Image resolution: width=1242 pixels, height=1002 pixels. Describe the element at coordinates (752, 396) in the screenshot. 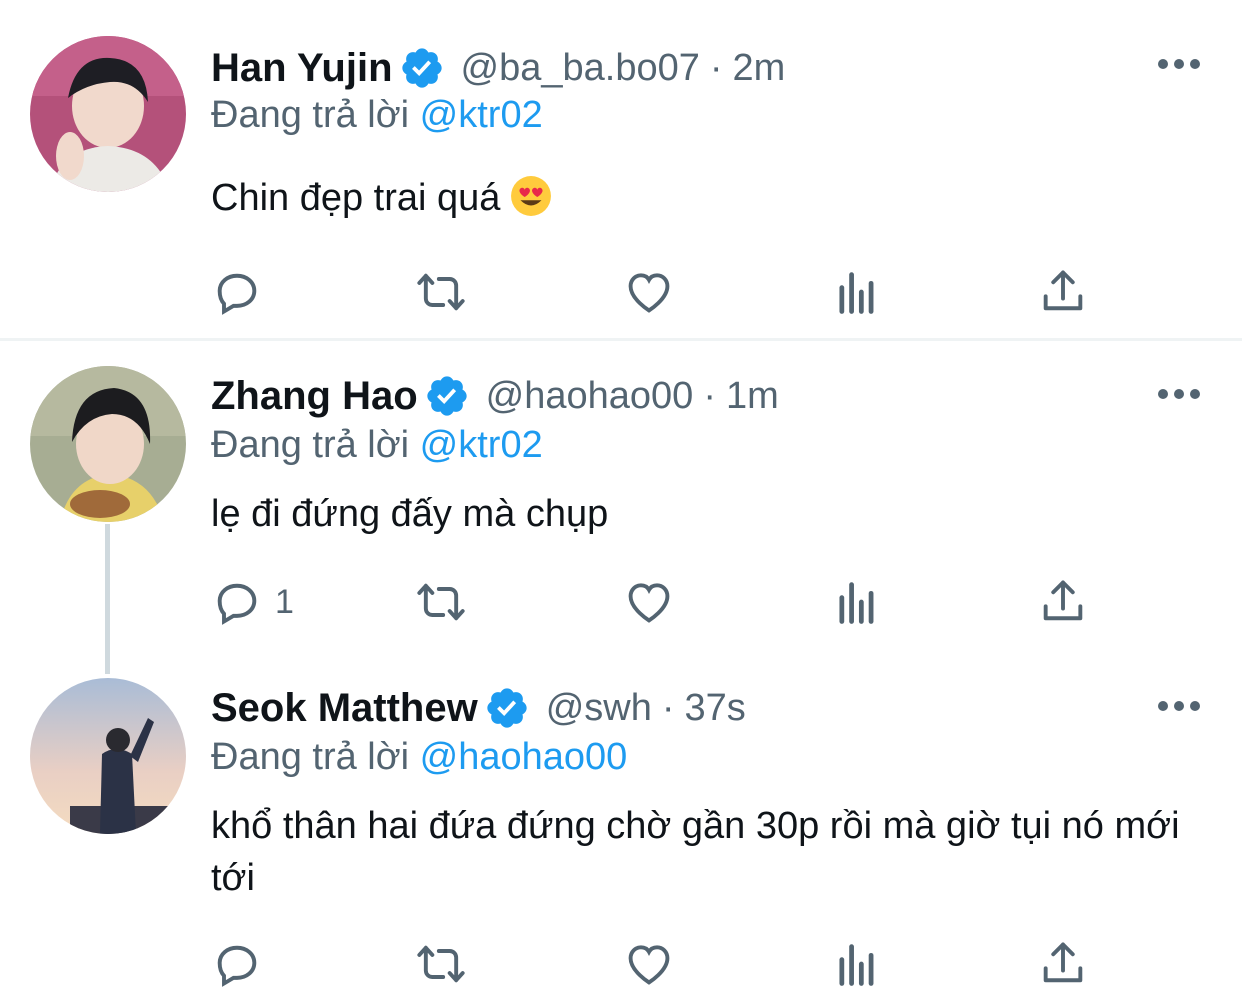

I see `timestamp: 1m` at that location.